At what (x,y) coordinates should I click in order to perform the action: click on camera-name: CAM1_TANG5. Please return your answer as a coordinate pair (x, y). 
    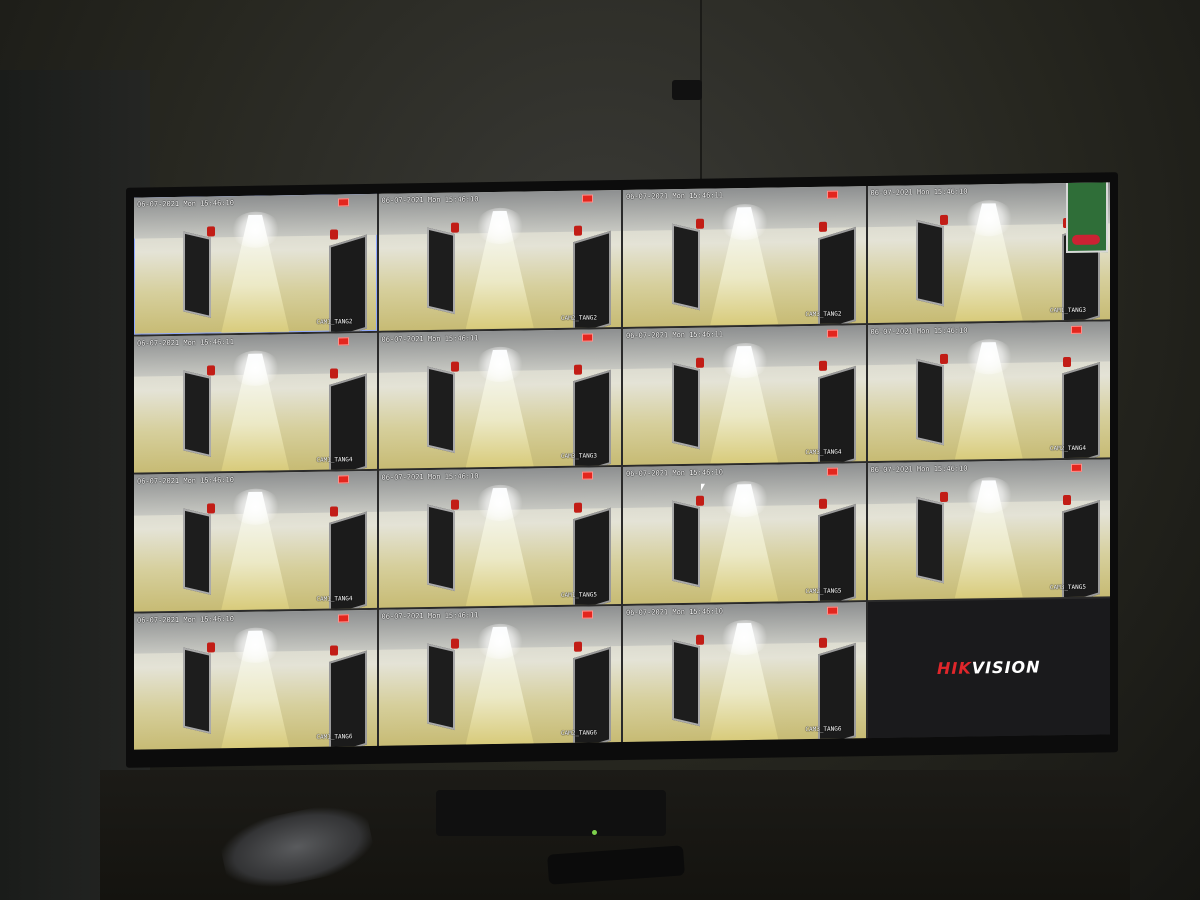
    Looking at the image, I should click on (578, 594).